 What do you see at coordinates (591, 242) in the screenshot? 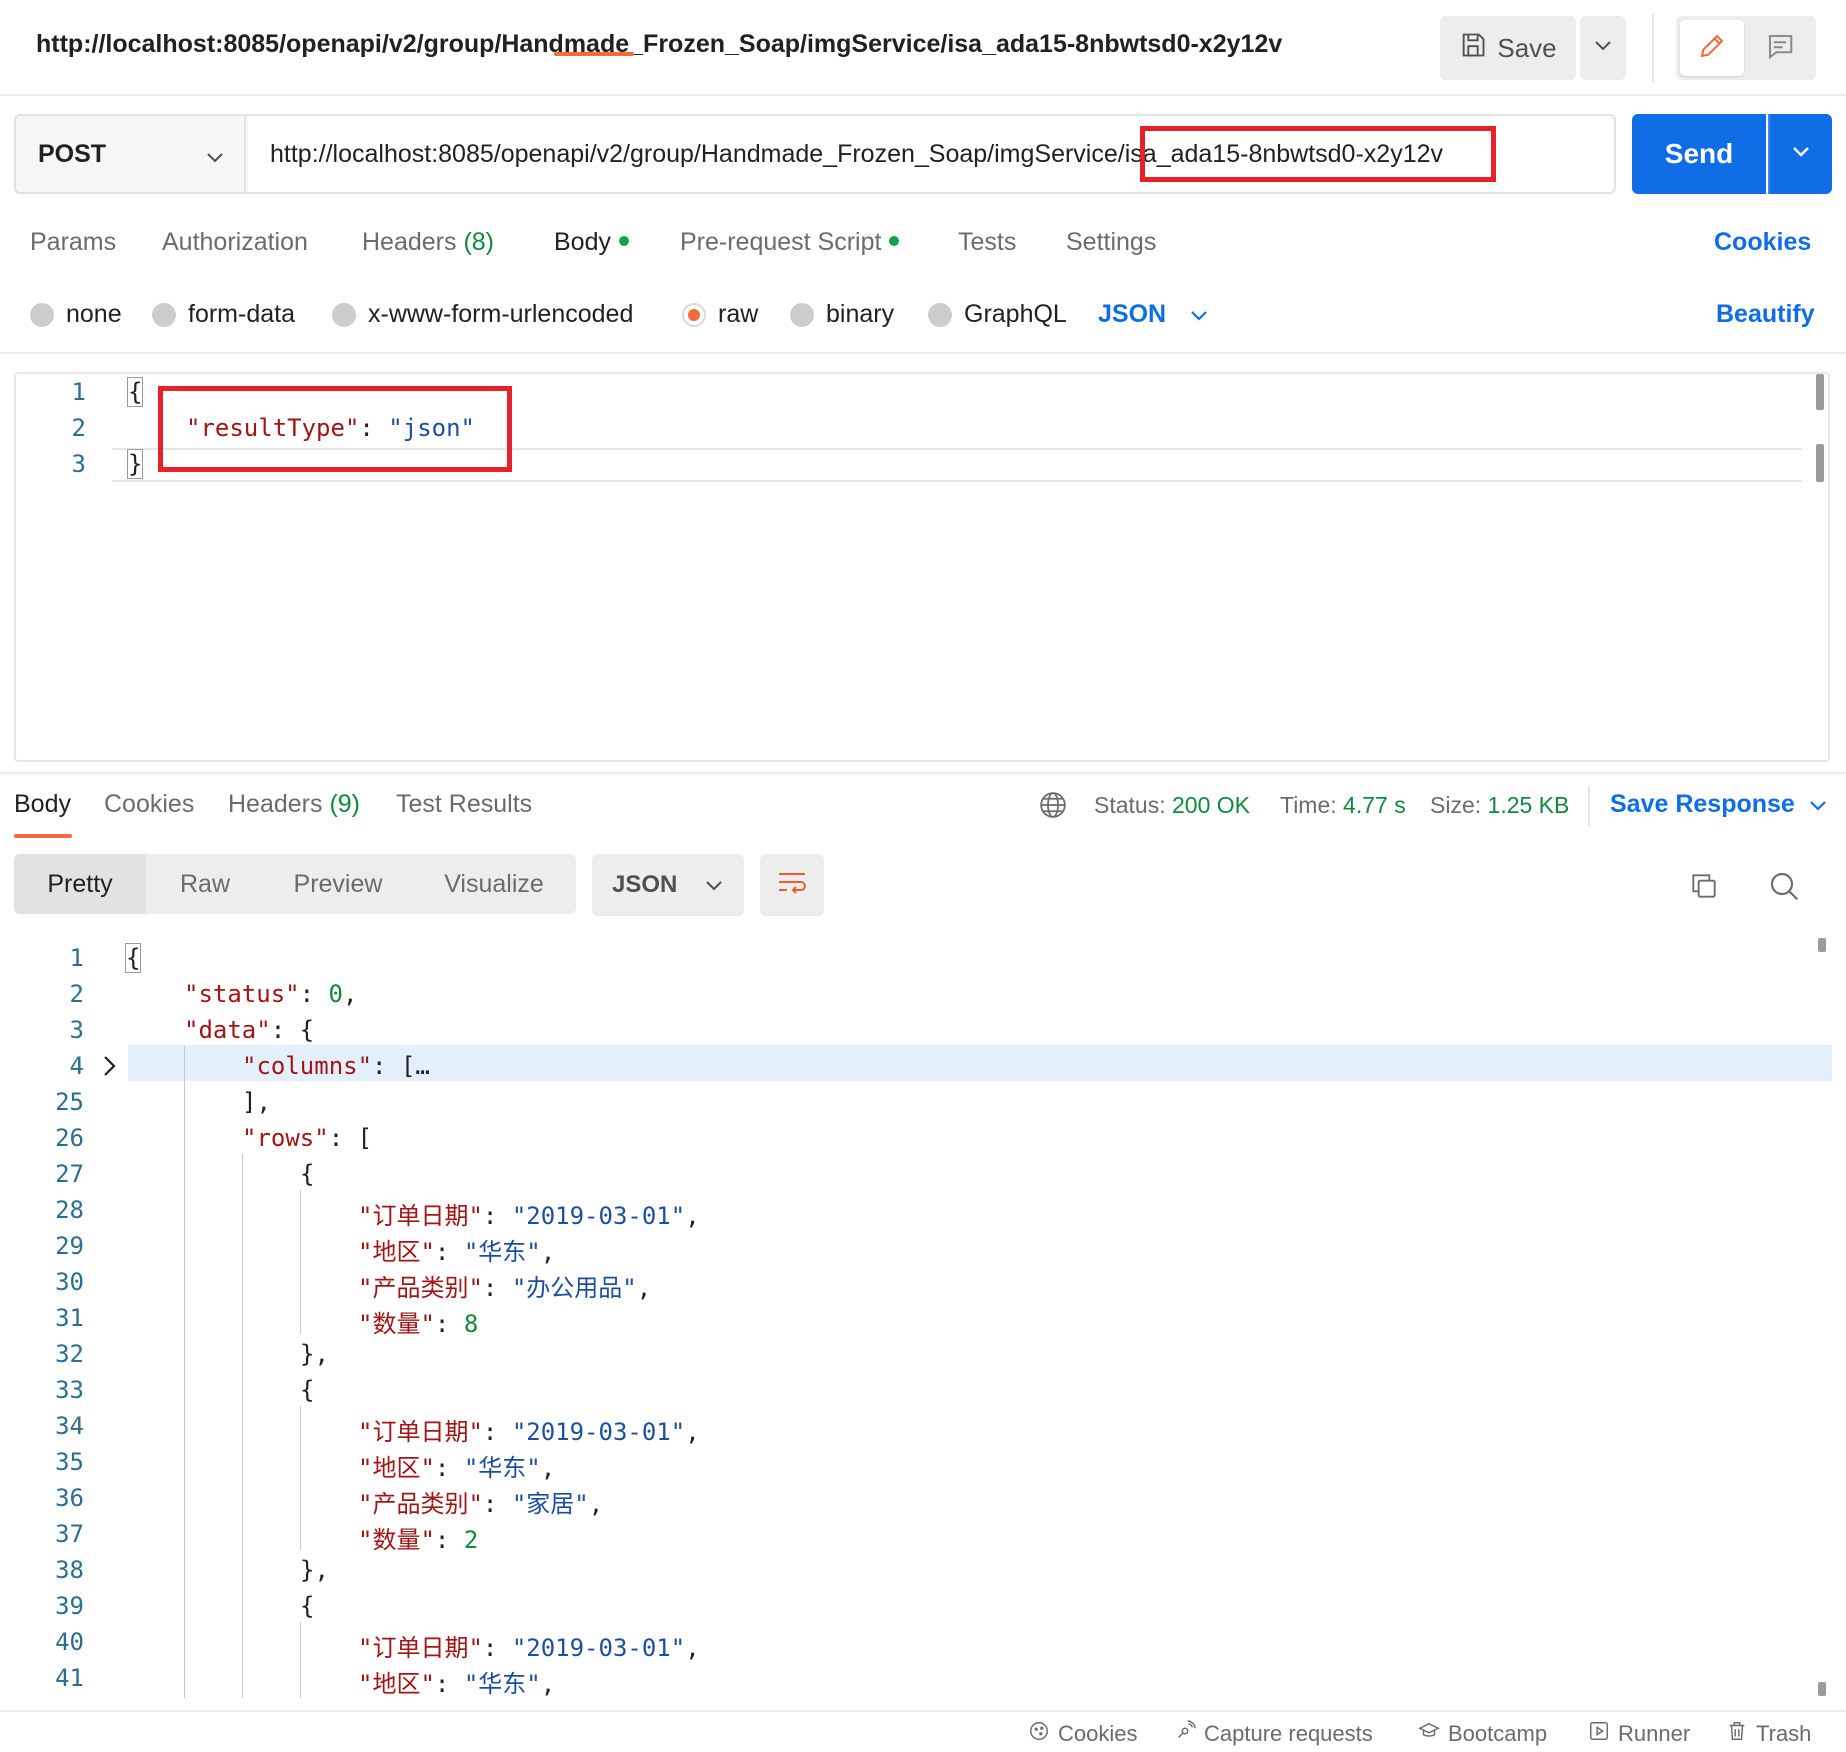
I see `tab-body: Body` at bounding box center [591, 242].